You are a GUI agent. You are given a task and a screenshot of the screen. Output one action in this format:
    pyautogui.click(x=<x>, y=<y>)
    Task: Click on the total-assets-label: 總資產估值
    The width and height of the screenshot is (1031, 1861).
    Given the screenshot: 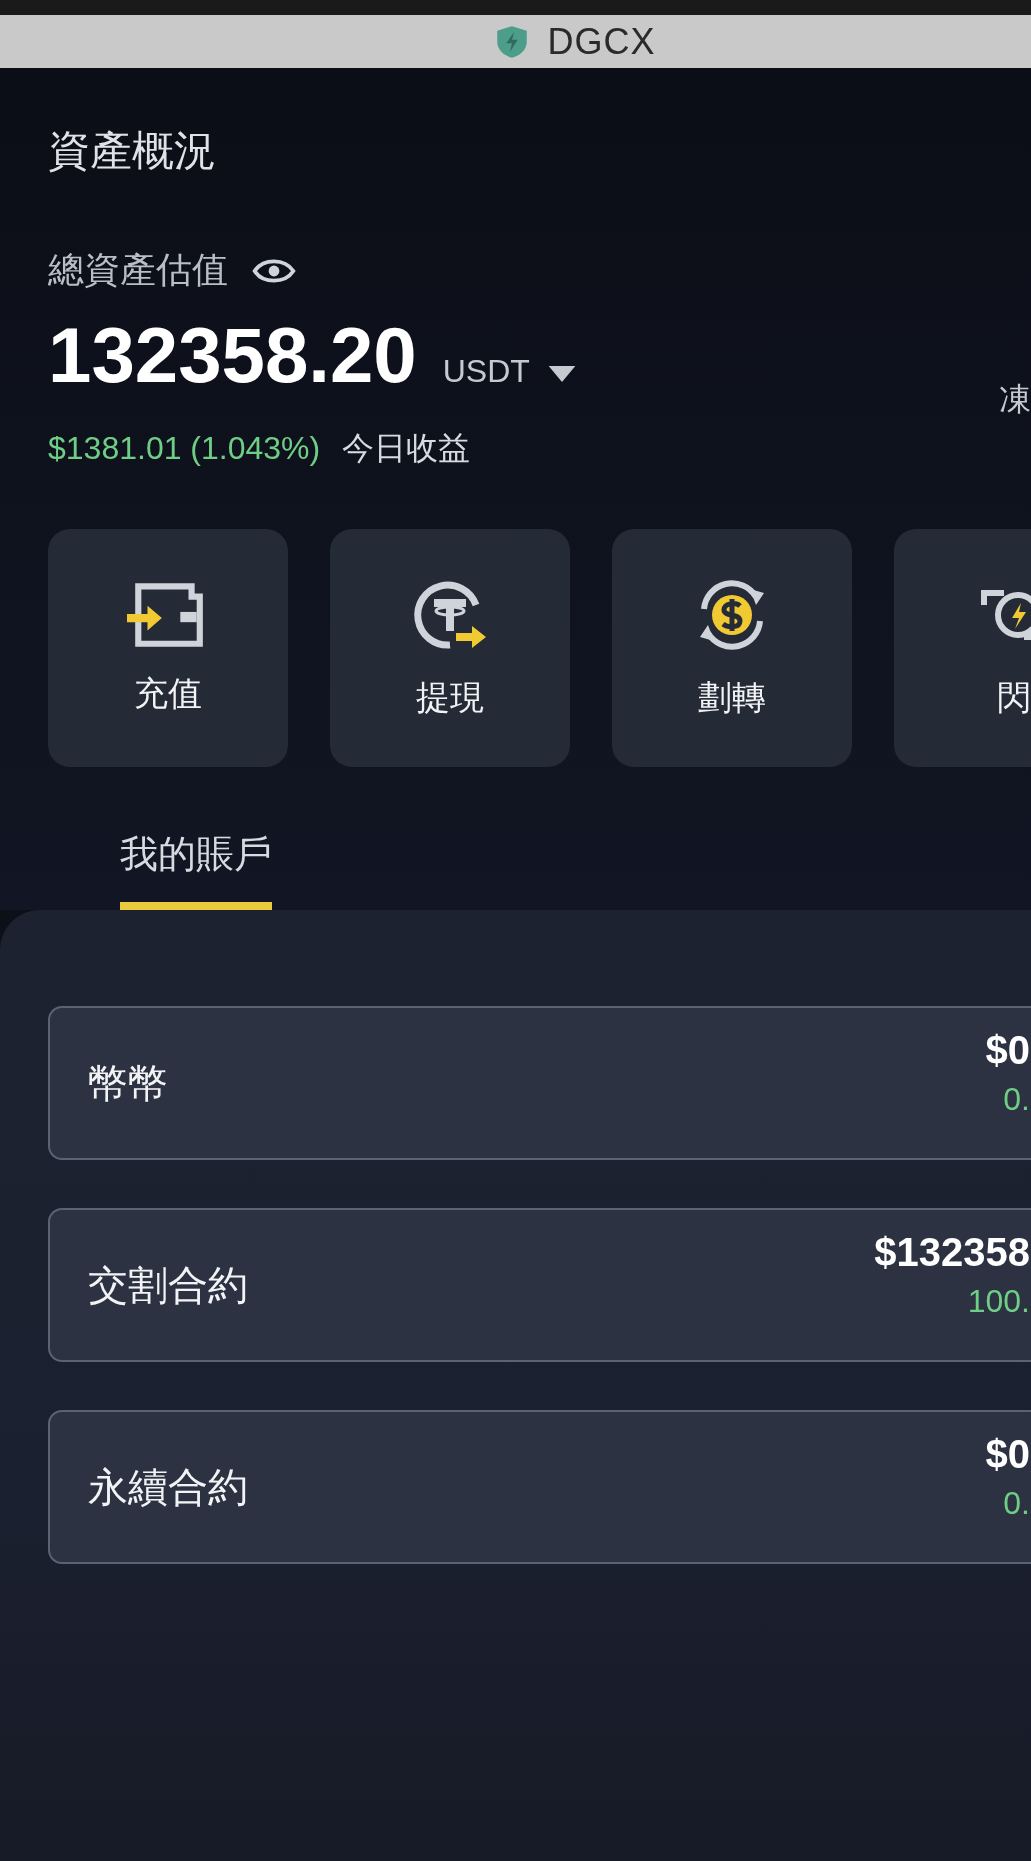 What is the action you would take?
    pyautogui.click(x=138, y=270)
    